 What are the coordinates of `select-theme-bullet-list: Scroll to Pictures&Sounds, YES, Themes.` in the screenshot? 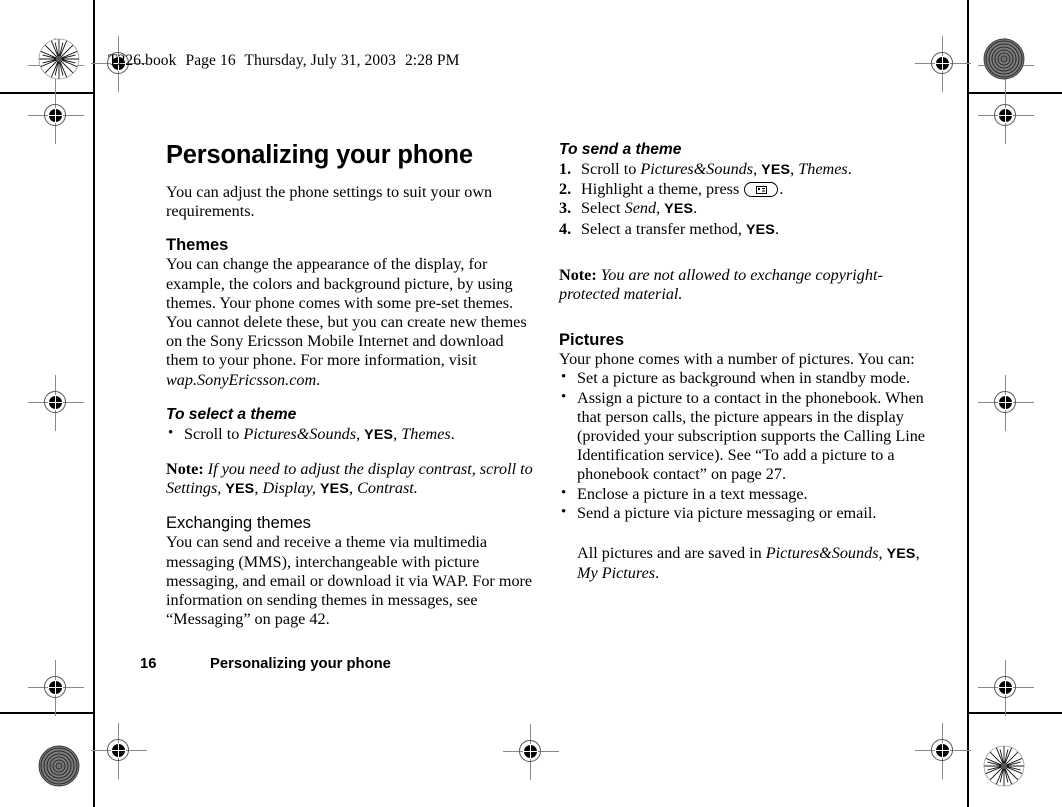 It's located at (352, 434).